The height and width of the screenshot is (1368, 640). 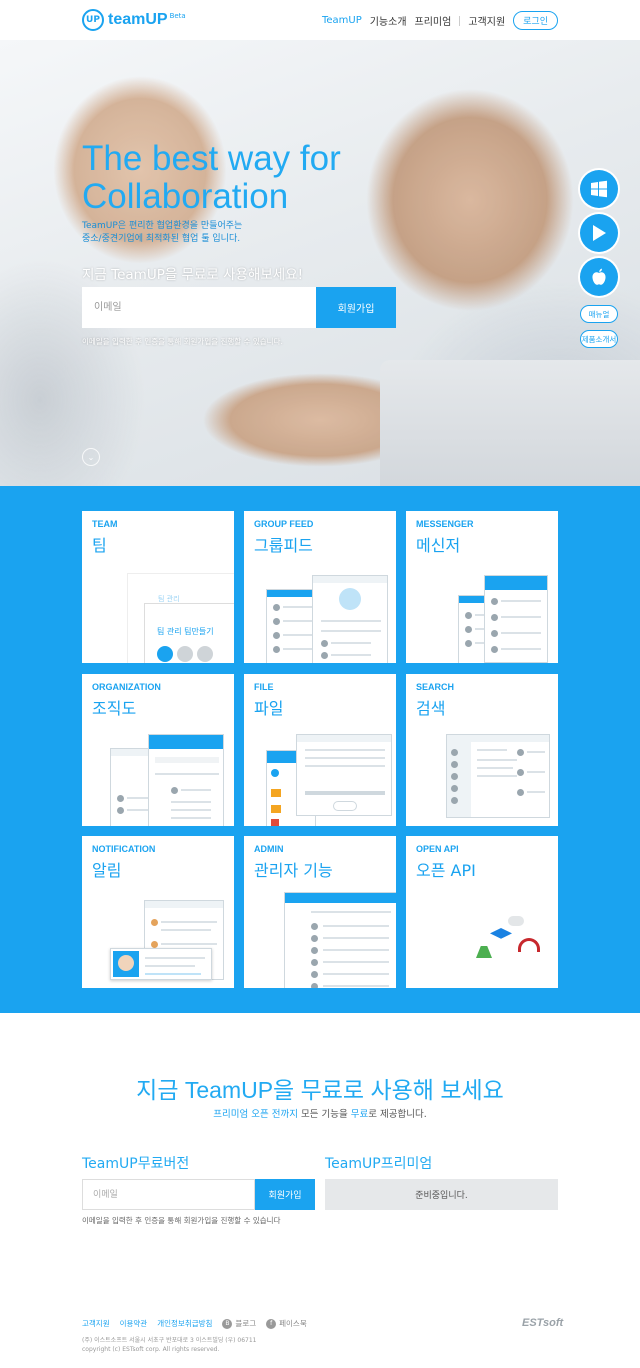 What do you see at coordinates (284, 524) in the screenshot?
I see `feature-title-en: GROUP FEED` at bounding box center [284, 524].